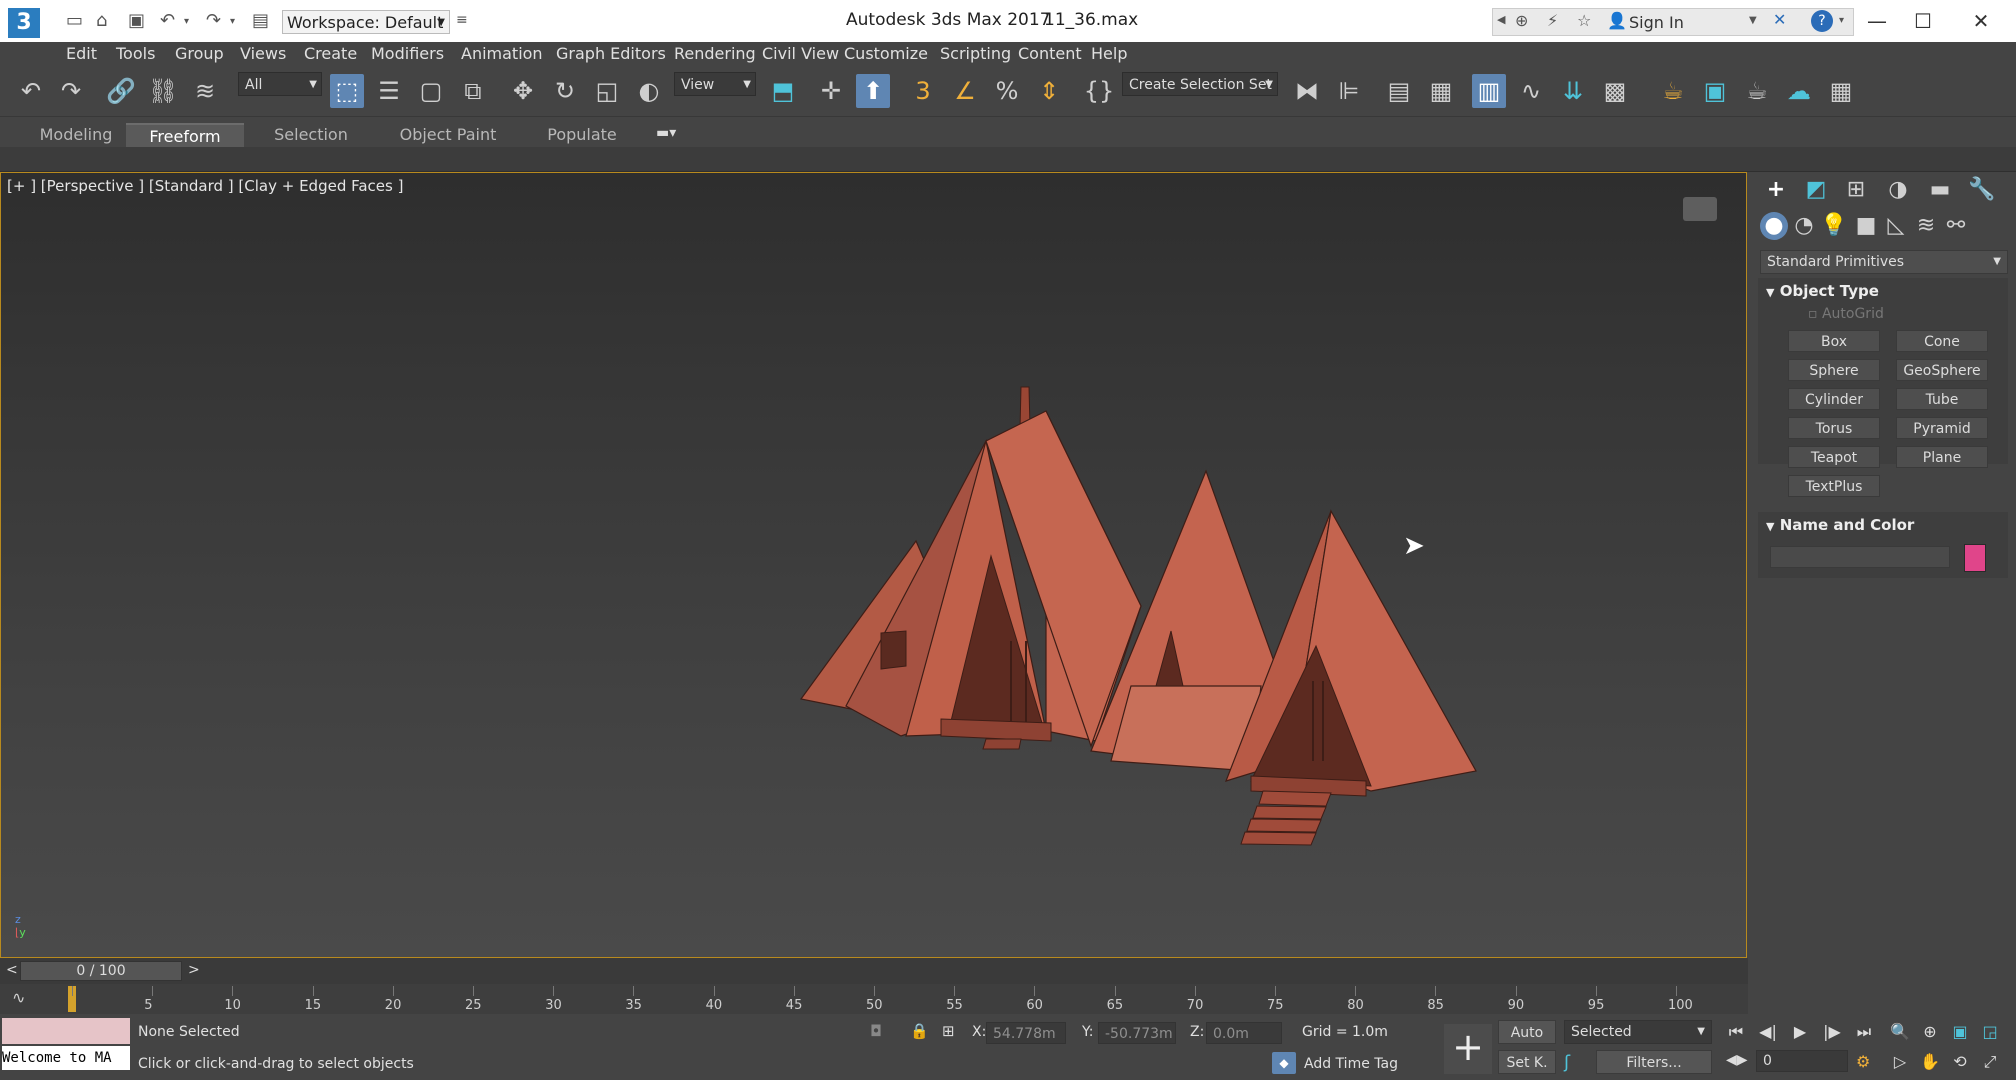  I want to click on x-coordinate-field: 54.778m, so click(1026, 1033).